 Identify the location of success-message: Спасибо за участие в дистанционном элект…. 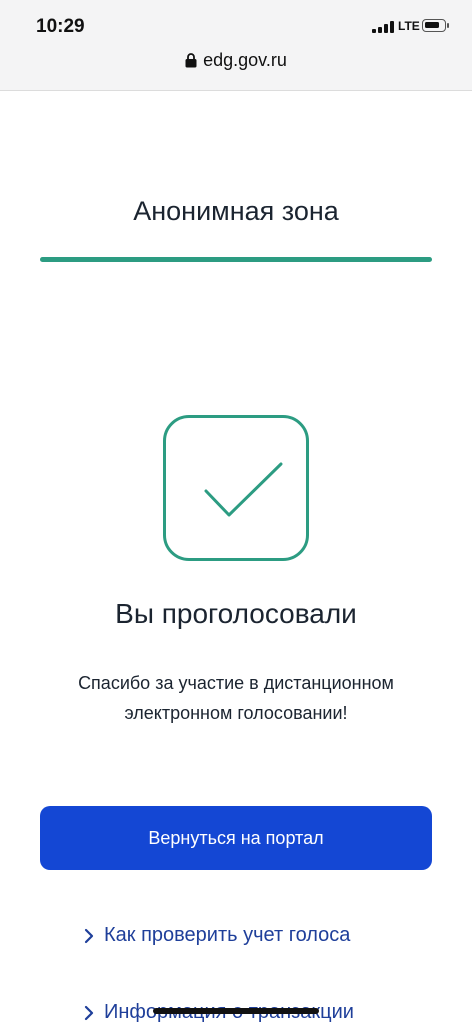
(236, 698).